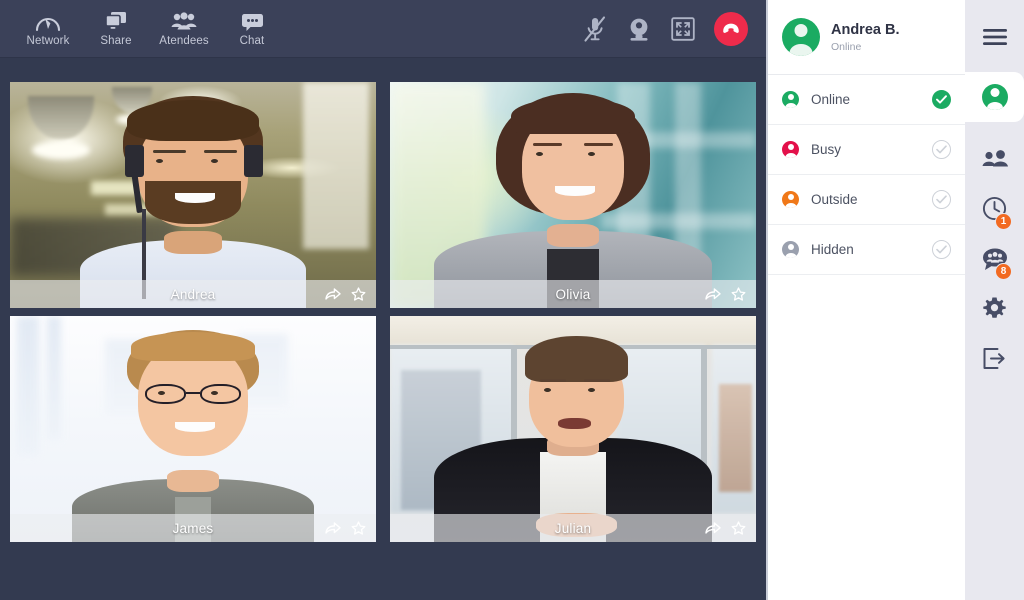  I want to click on tile-namebar-andrea: Andrea, so click(193, 294).